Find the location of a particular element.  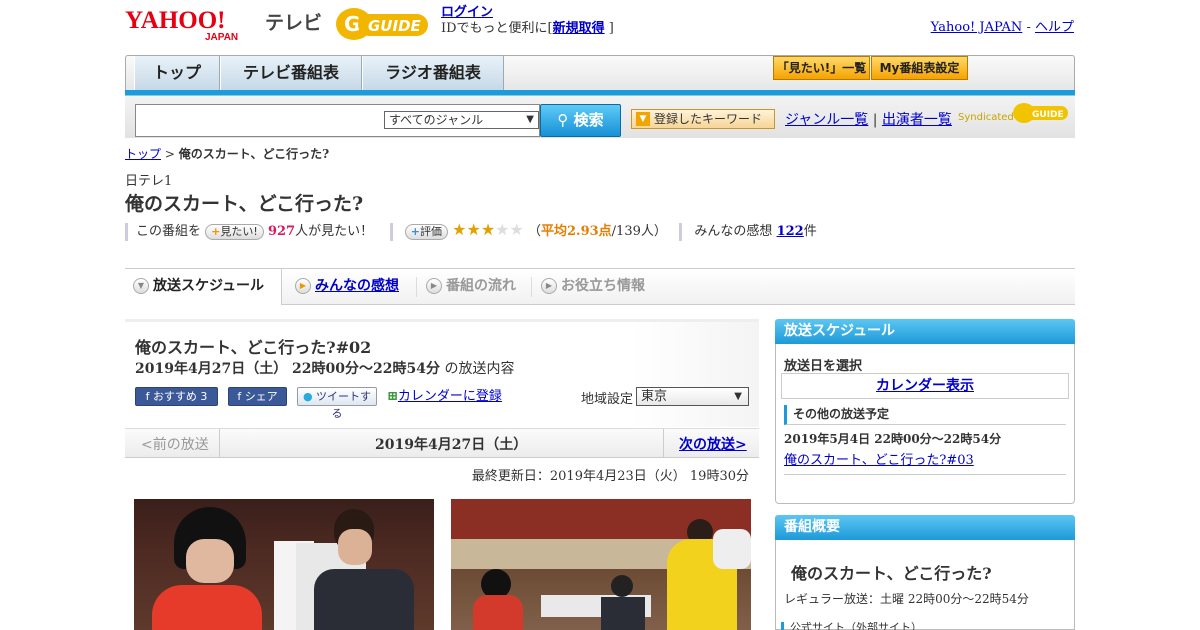

tv-service-label: テレビ is located at coordinates (294, 23).